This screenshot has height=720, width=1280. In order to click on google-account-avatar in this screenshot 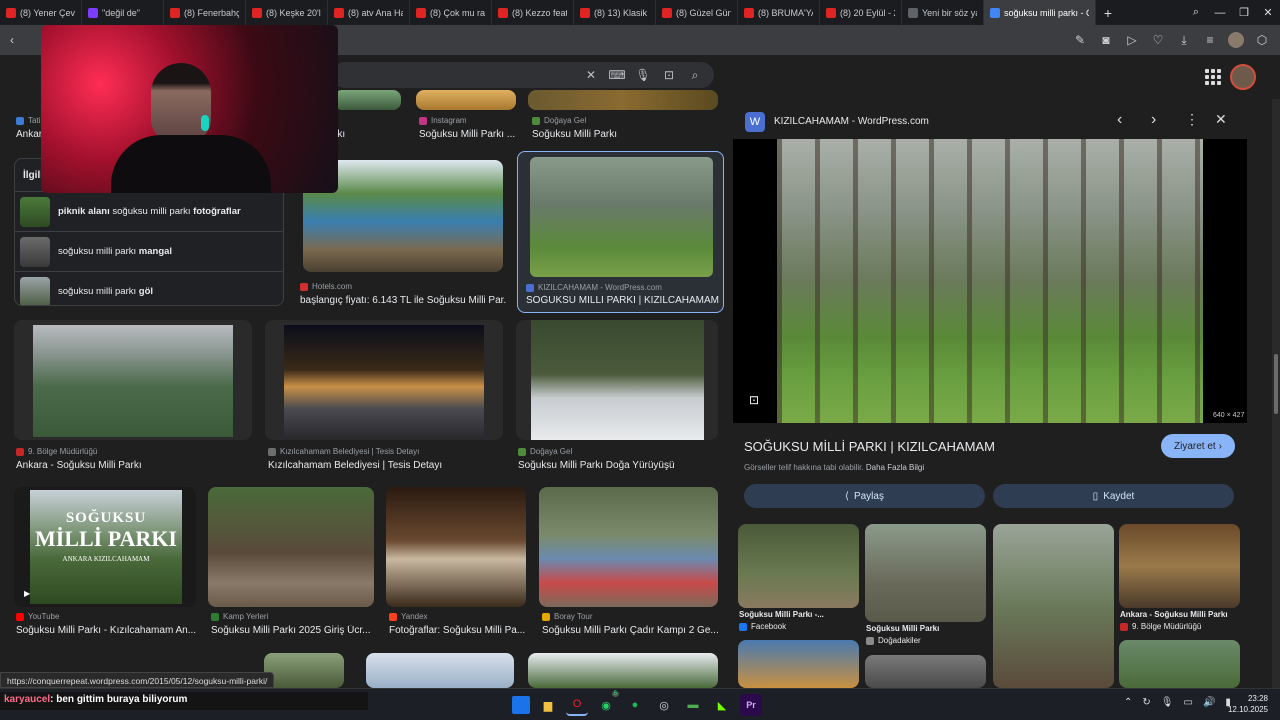, I will do `click(1243, 77)`.